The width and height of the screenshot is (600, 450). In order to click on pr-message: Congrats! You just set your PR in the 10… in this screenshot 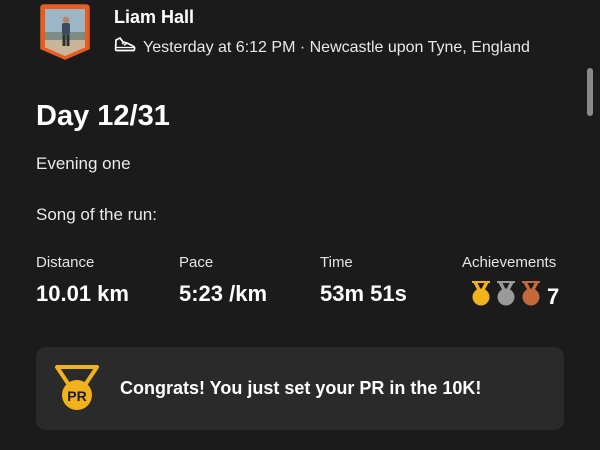, I will do `click(301, 388)`.